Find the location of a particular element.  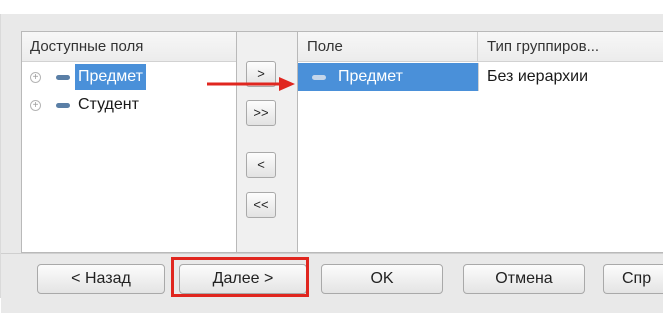

remove-field-button: < is located at coordinates (261, 165).